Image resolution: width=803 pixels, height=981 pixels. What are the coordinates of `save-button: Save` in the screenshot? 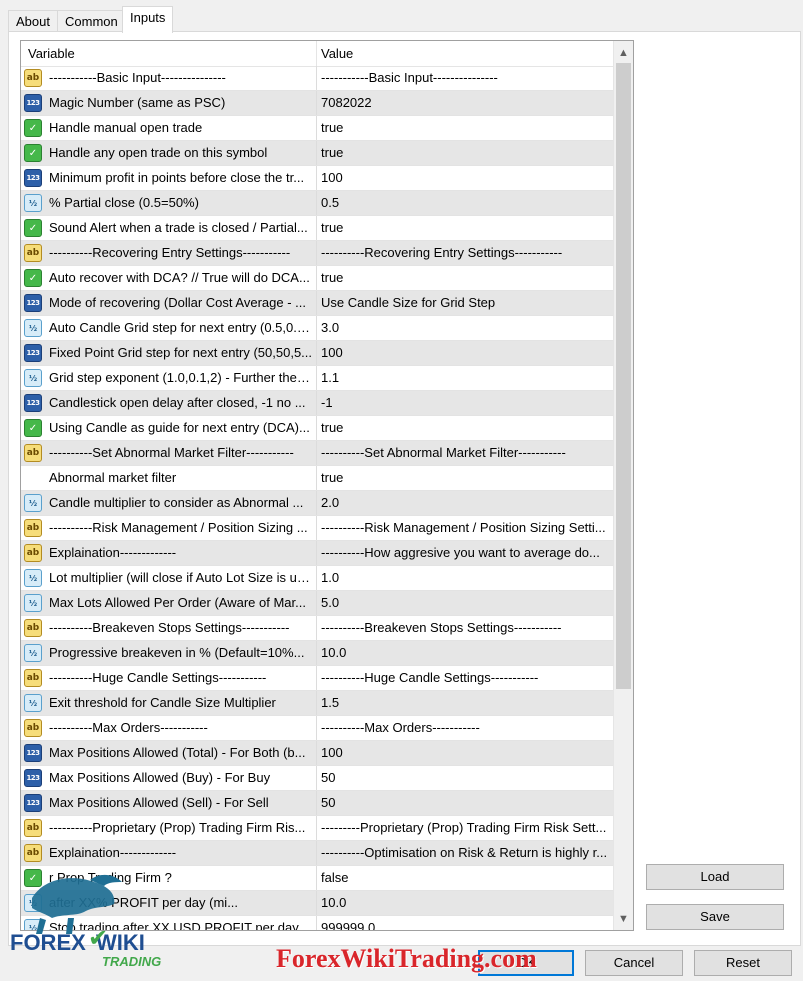 It's located at (715, 917).